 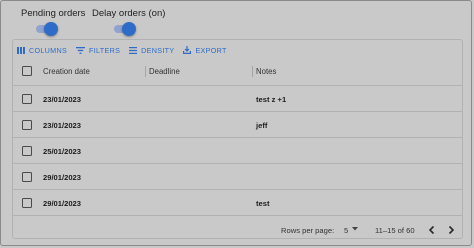 I want to click on select-all-checkbox, so click(x=27, y=71).